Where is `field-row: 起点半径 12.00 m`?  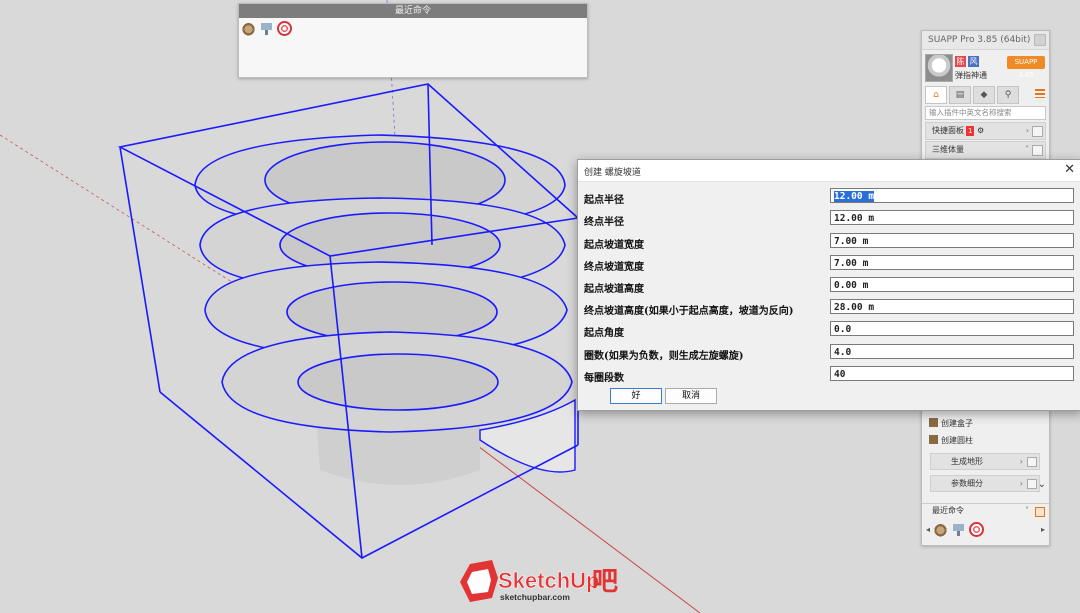
field-row: 起点半径 12.00 m is located at coordinates (829, 197).